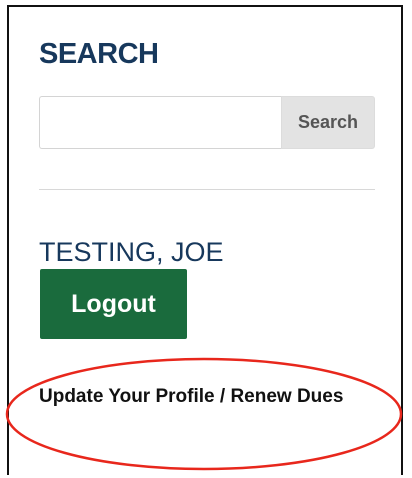 This screenshot has width=412, height=478. I want to click on search-form: Search, so click(207, 122).